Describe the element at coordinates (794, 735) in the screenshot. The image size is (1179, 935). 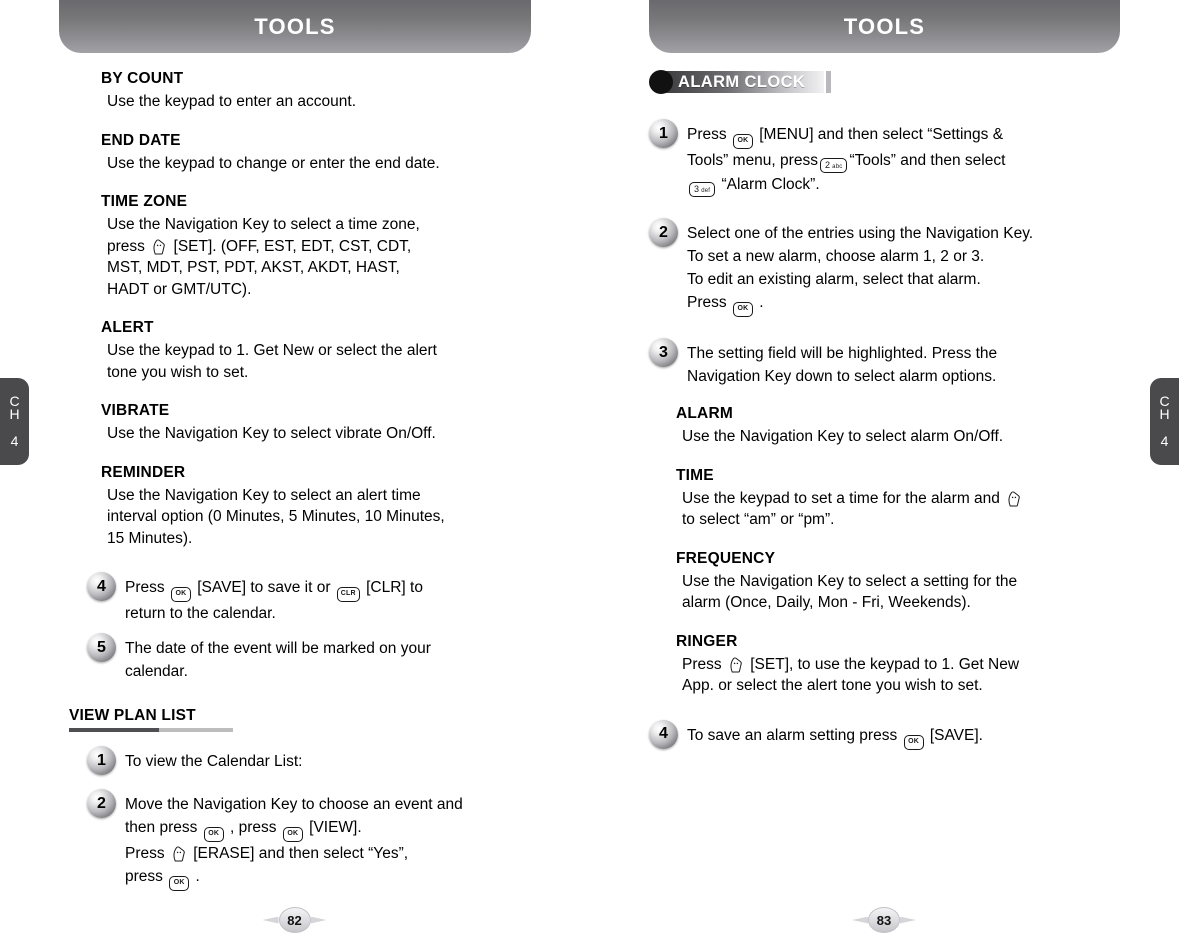
I see `step-text-part: To save an alarm setting press` at that location.